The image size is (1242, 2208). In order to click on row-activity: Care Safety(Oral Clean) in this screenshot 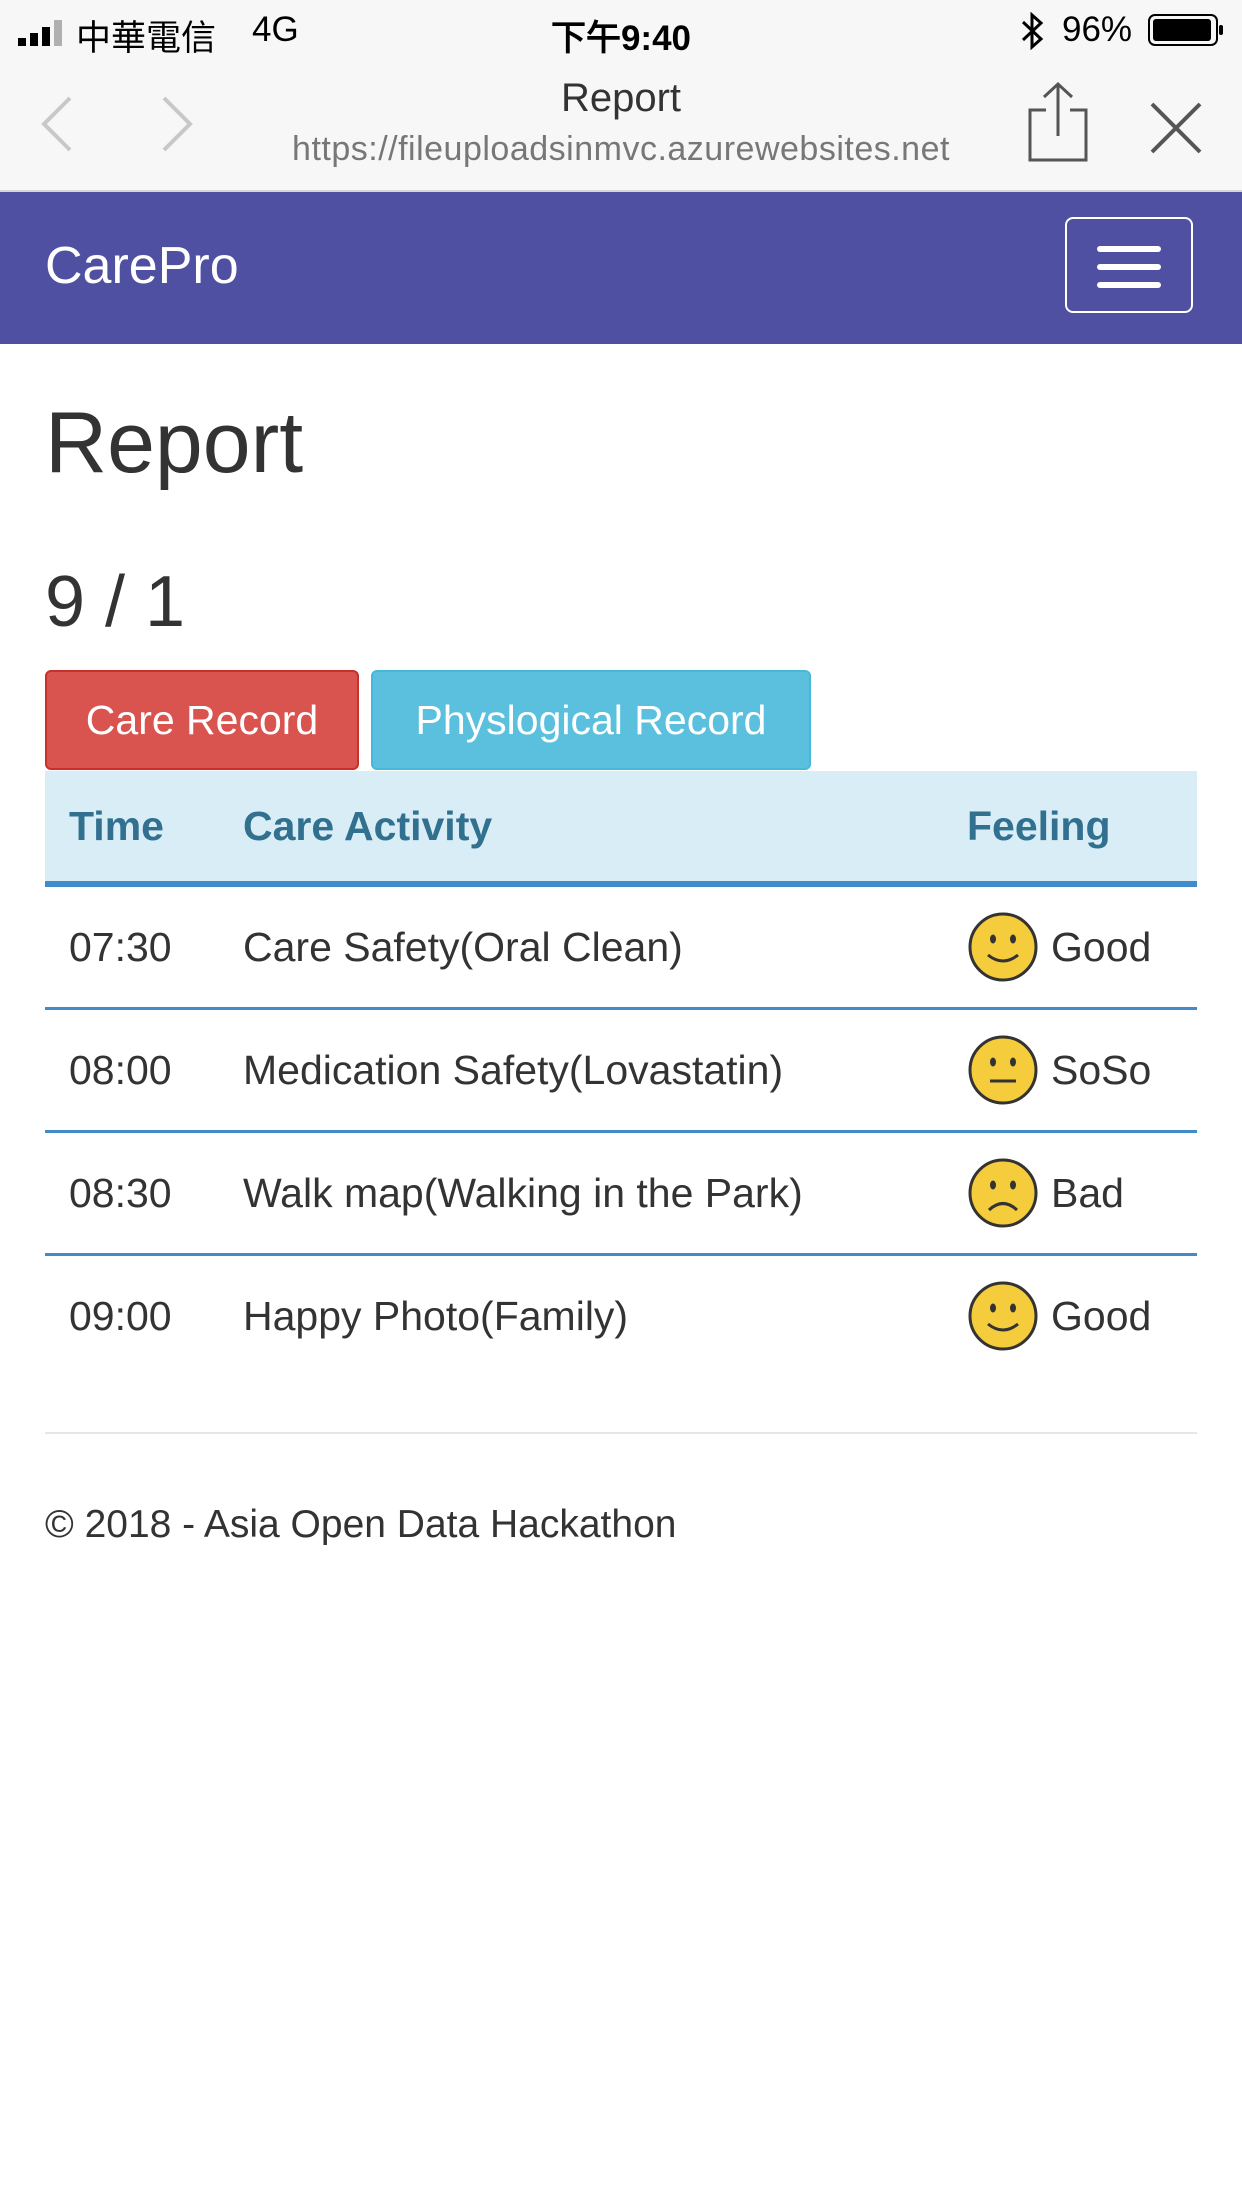, I will do `click(581, 947)`.